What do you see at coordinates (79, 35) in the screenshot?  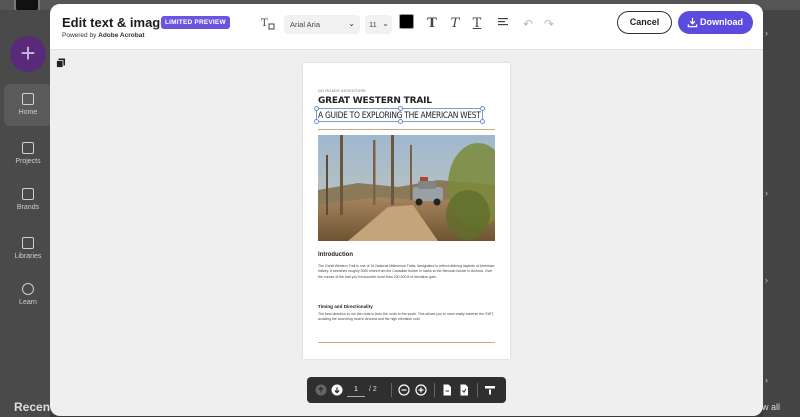 I see `powered-prefix: Powered by` at bounding box center [79, 35].